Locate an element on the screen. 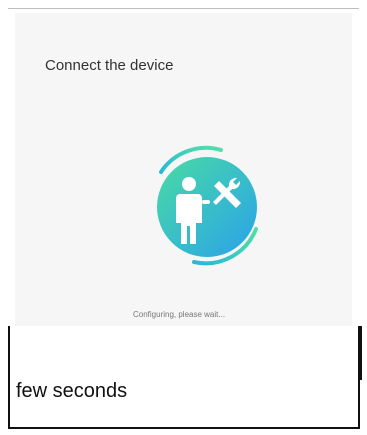 This screenshot has height=435, width=367. caption-text: few seconds is located at coordinates (72, 391).